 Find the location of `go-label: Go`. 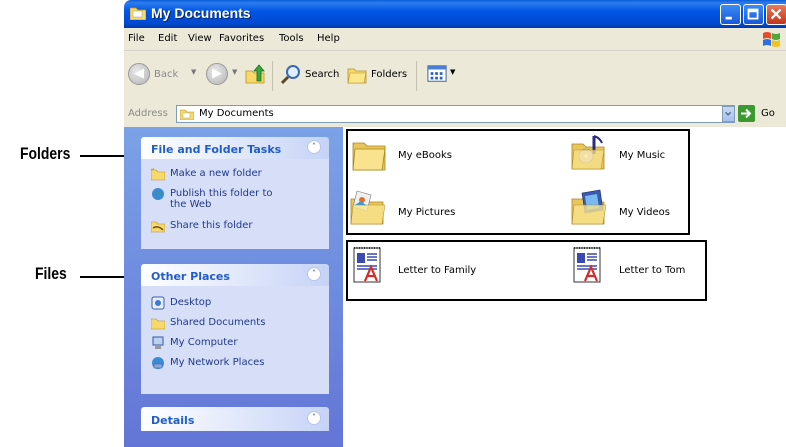

go-label: Go is located at coordinates (768, 113).